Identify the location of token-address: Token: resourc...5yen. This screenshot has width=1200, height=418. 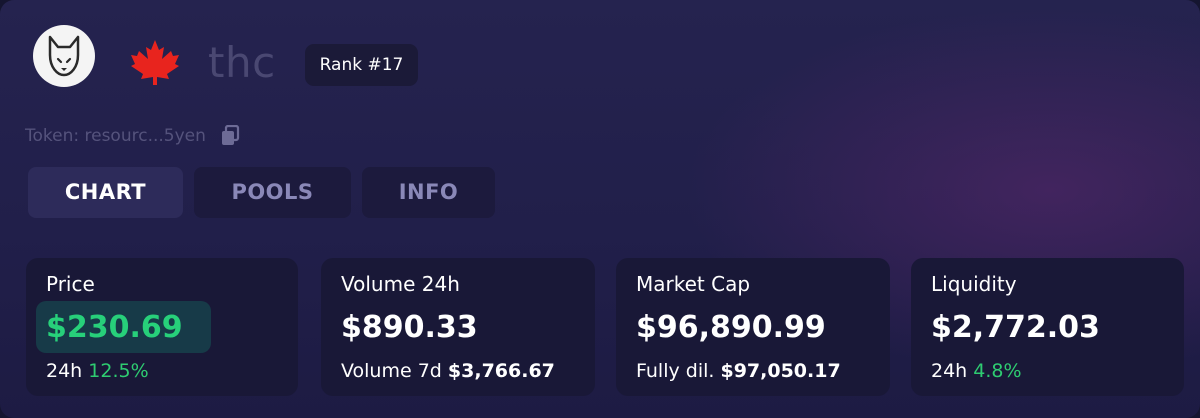
(115, 136).